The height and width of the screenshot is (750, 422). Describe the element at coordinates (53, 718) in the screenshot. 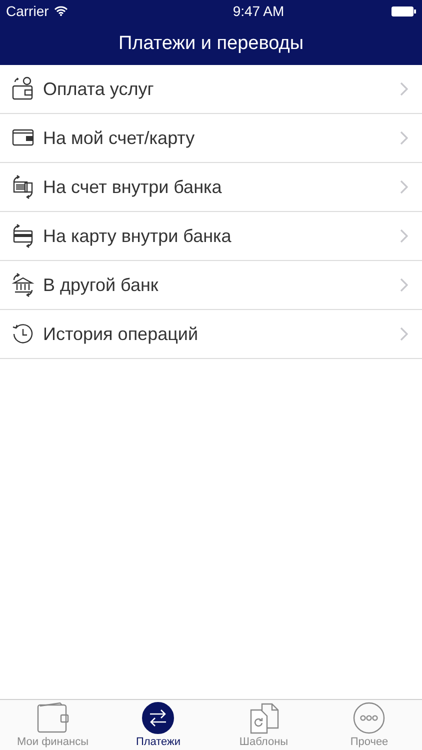

I see `wallet-icon` at that location.